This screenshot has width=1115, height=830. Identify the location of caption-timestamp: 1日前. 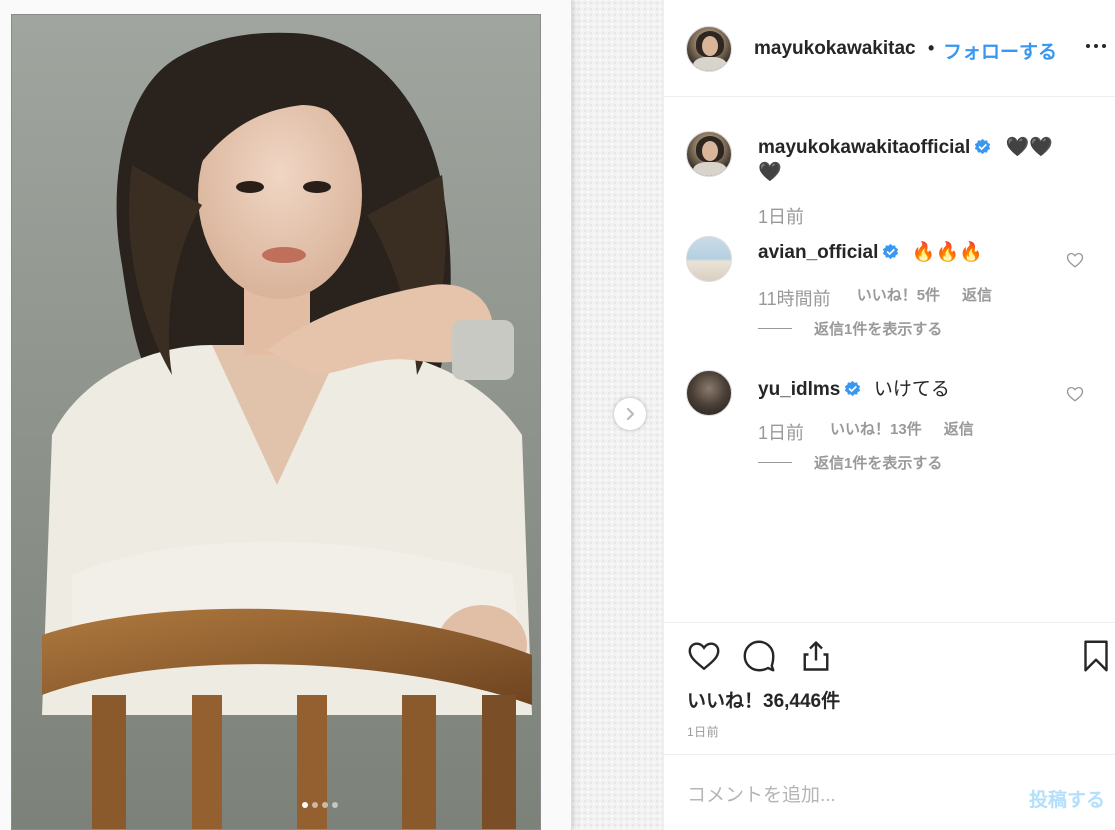
(781, 217).